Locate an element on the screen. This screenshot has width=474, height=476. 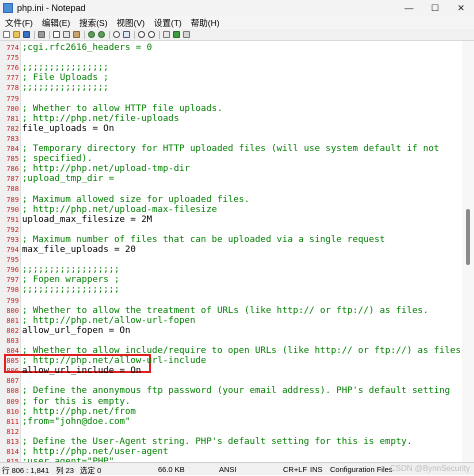
line-number: 778 is located at coordinates (12, 88).